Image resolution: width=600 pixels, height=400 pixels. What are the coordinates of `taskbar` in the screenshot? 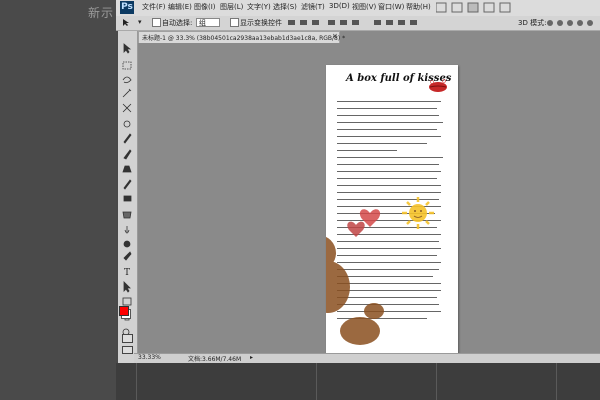 It's located at (358, 381).